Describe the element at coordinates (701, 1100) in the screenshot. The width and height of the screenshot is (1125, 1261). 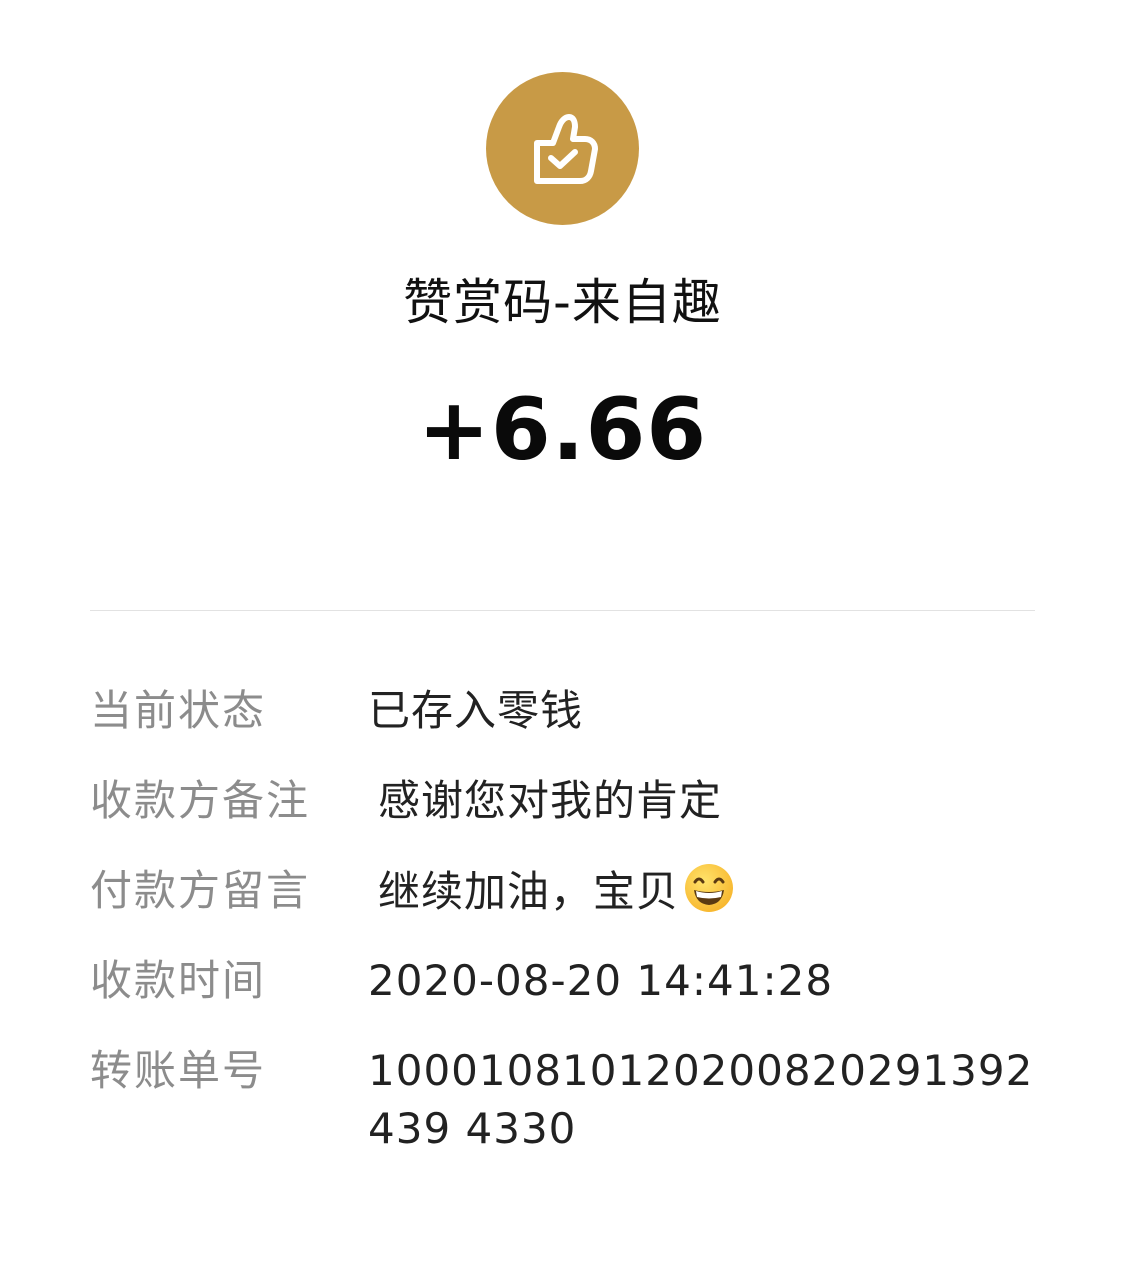
I see `transfer-number-value: 100010810120200820291392439 4330` at that location.